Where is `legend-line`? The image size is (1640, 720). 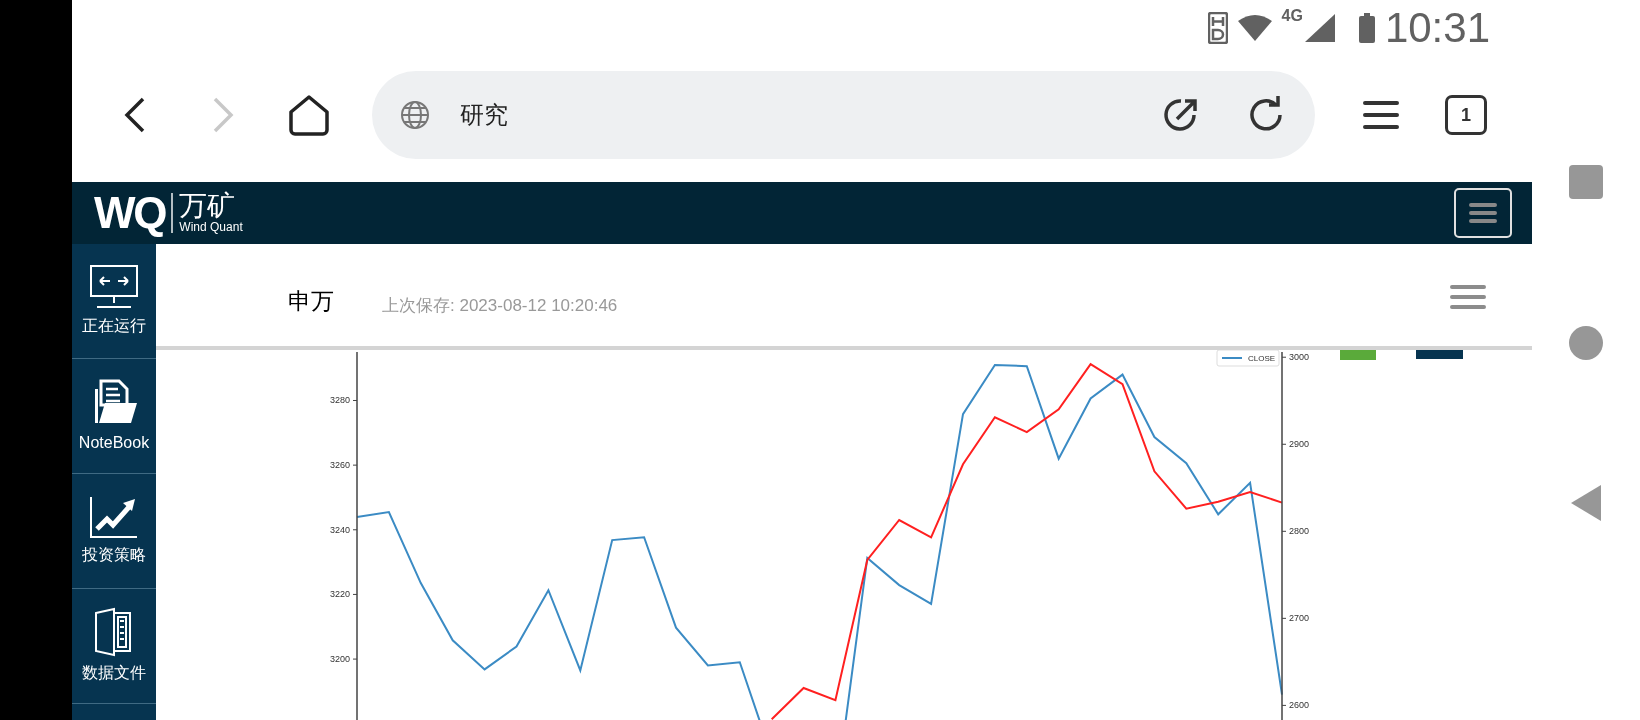 legend-line is located at coordinates (1232, 358).